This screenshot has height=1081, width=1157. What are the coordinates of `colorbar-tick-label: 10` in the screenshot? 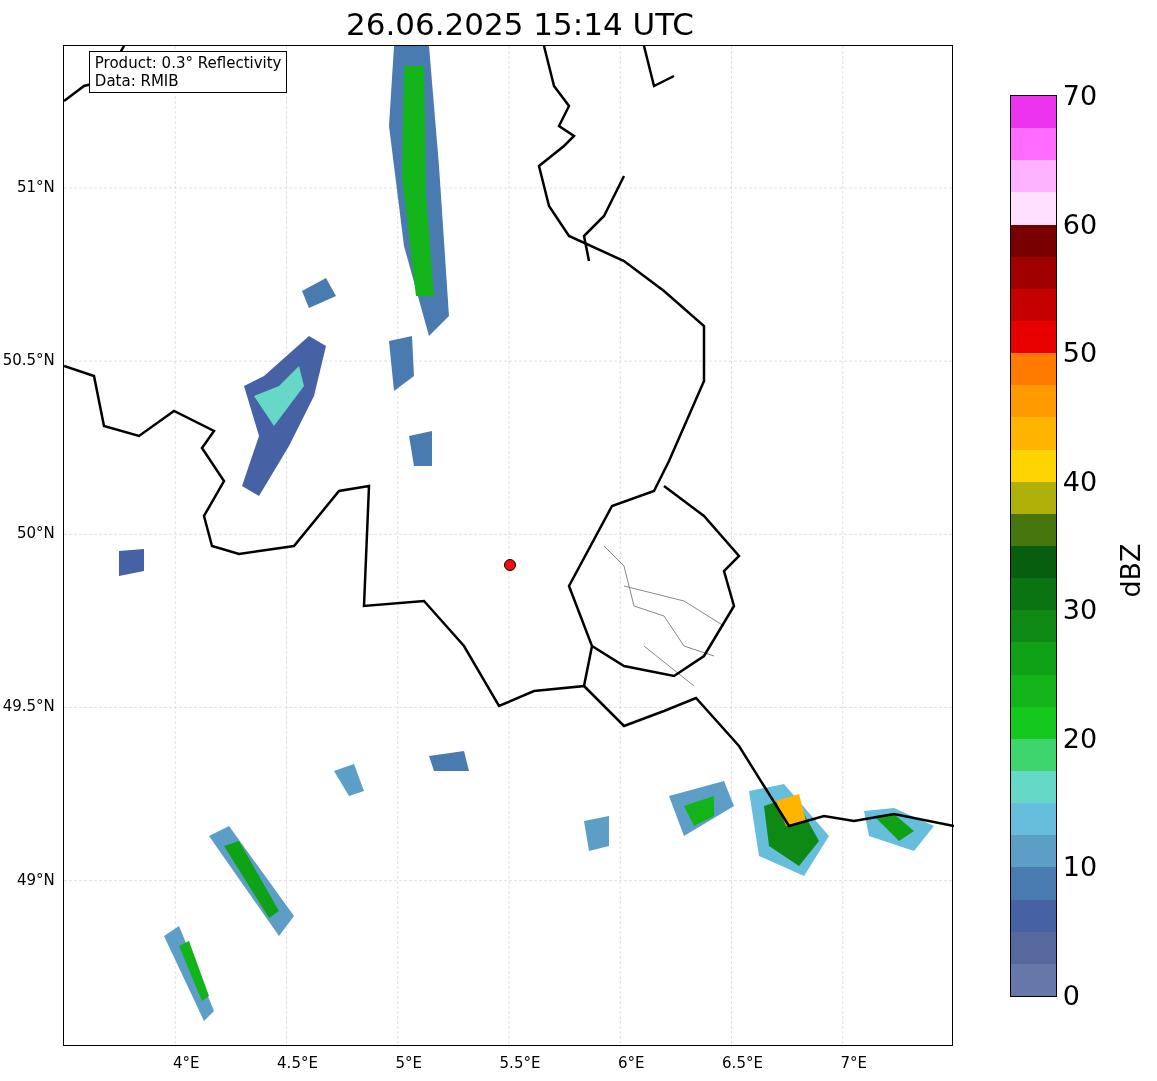 It's located at (1080, 866).